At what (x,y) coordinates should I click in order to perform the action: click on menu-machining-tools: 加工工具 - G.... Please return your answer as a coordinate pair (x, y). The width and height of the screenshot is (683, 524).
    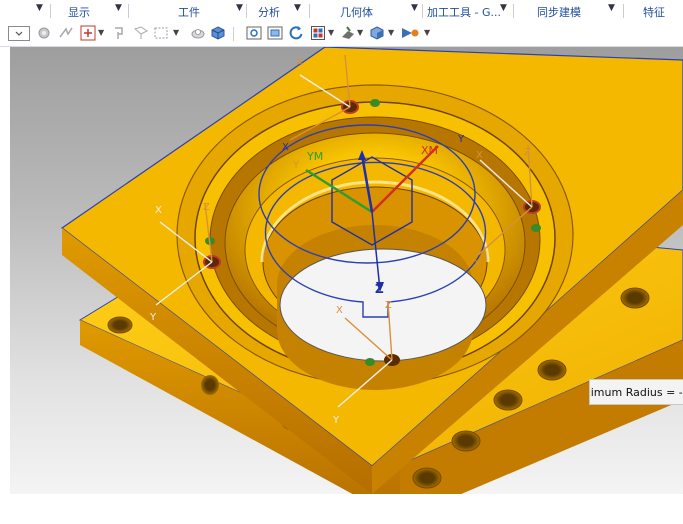
    Looking at the image, I should click on (464, 12).